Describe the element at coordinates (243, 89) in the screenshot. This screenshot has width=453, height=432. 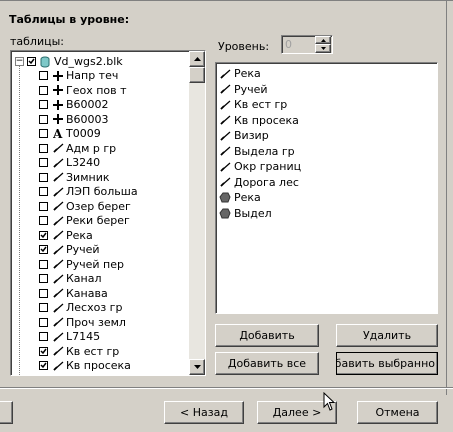
I see `list-item: Ручей` at that location.